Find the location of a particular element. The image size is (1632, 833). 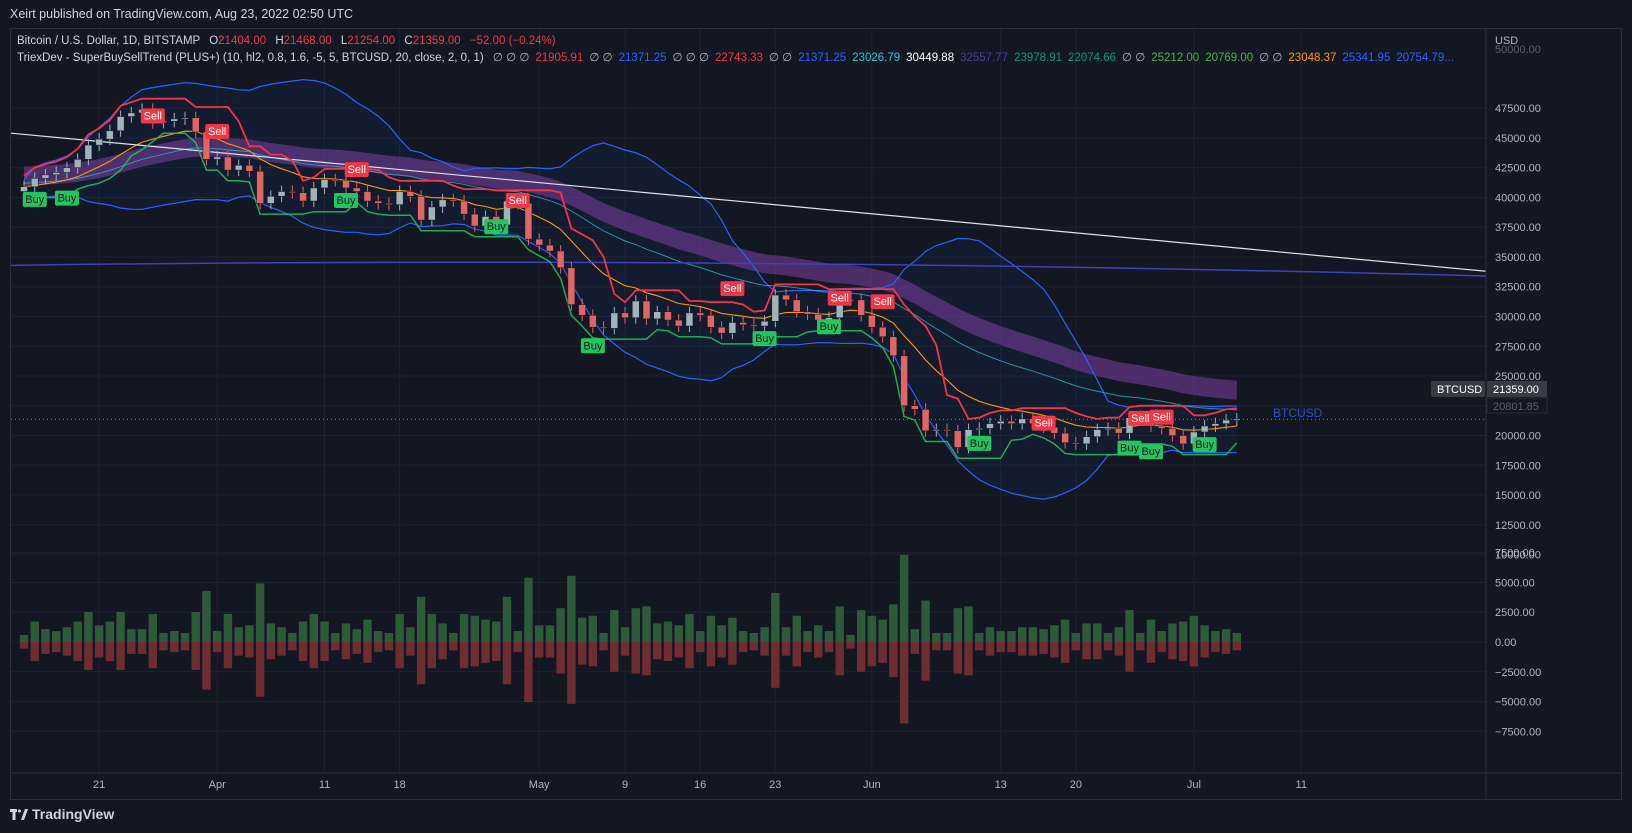

legend-indicator-value: 23026.79 is located at coordinates (876, 58).